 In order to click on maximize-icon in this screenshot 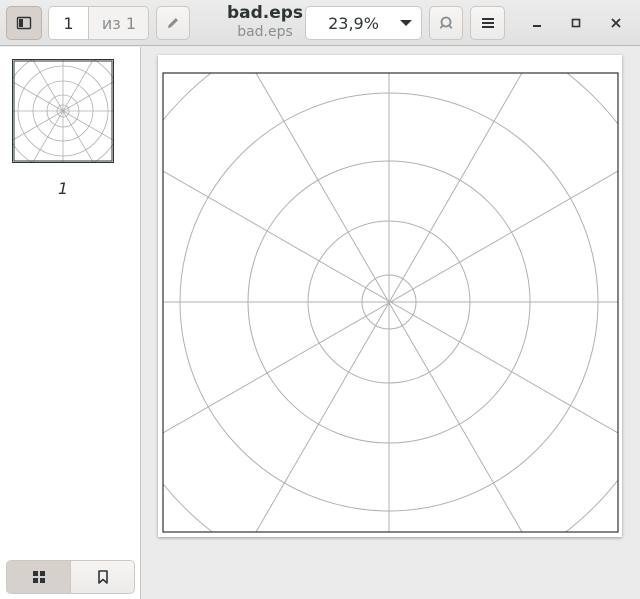, I will do `click(576, 23)`.